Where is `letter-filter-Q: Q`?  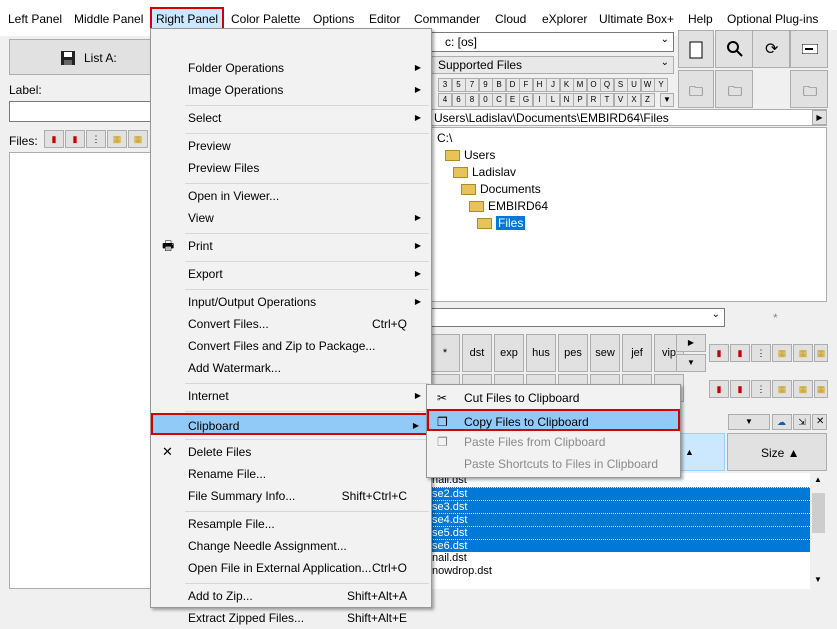 letter-filter-Q: Q is located at coordinates (607, 85).